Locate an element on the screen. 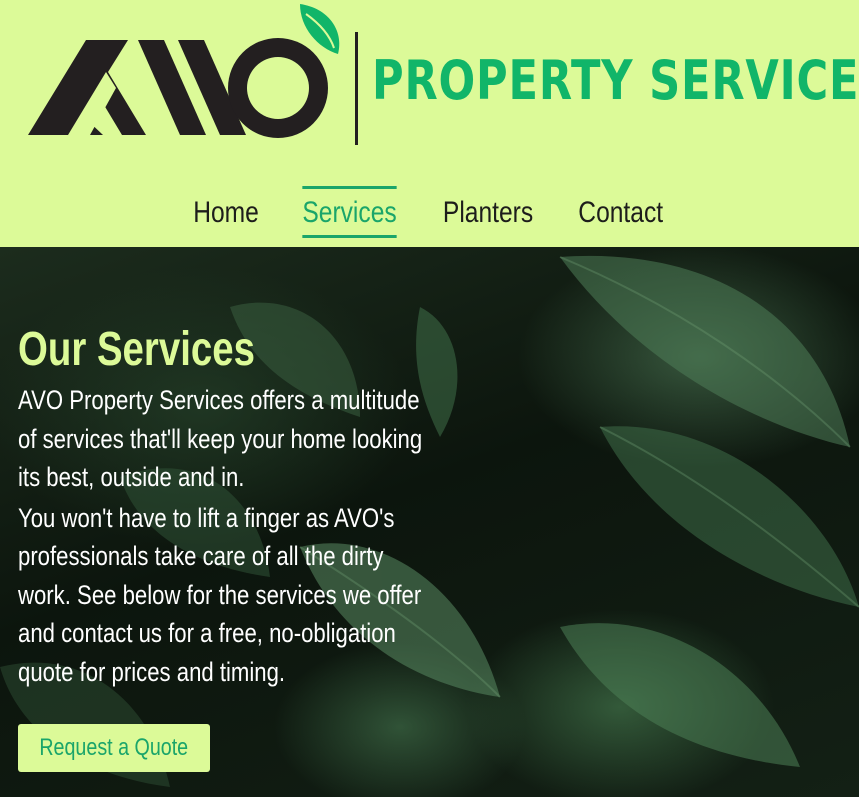  avo-logo-mark is located at coordinates (184, 71).